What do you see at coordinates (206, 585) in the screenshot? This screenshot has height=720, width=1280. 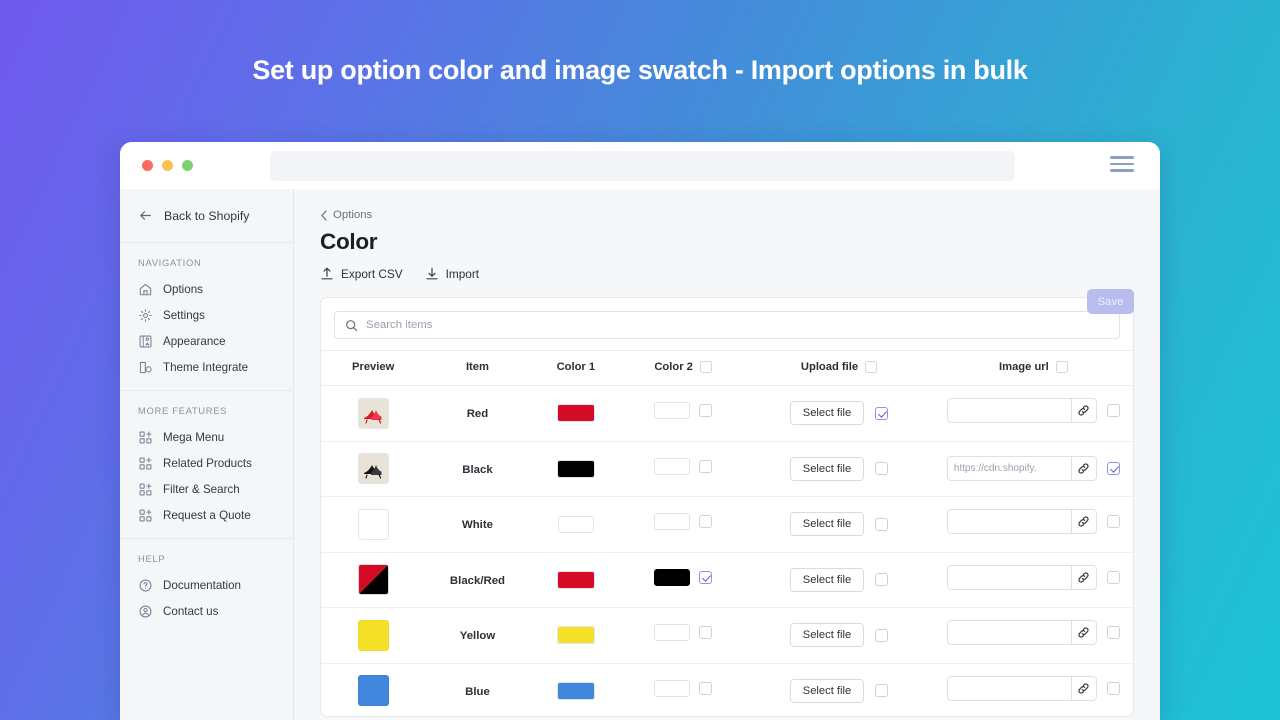 I see `sidebar-item-documentation: Documentation` at bounding box center [206, 585].